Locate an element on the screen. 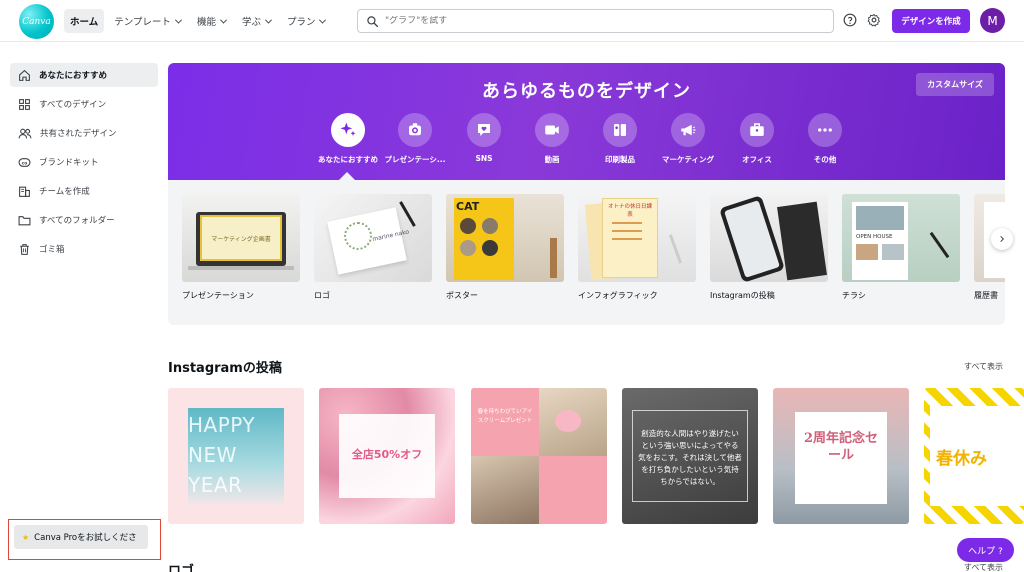 The width and height of the screenshot is (1024, 572). sidebar-item-brand-kit: co ブランドキット is located at coordinates (84, 162).